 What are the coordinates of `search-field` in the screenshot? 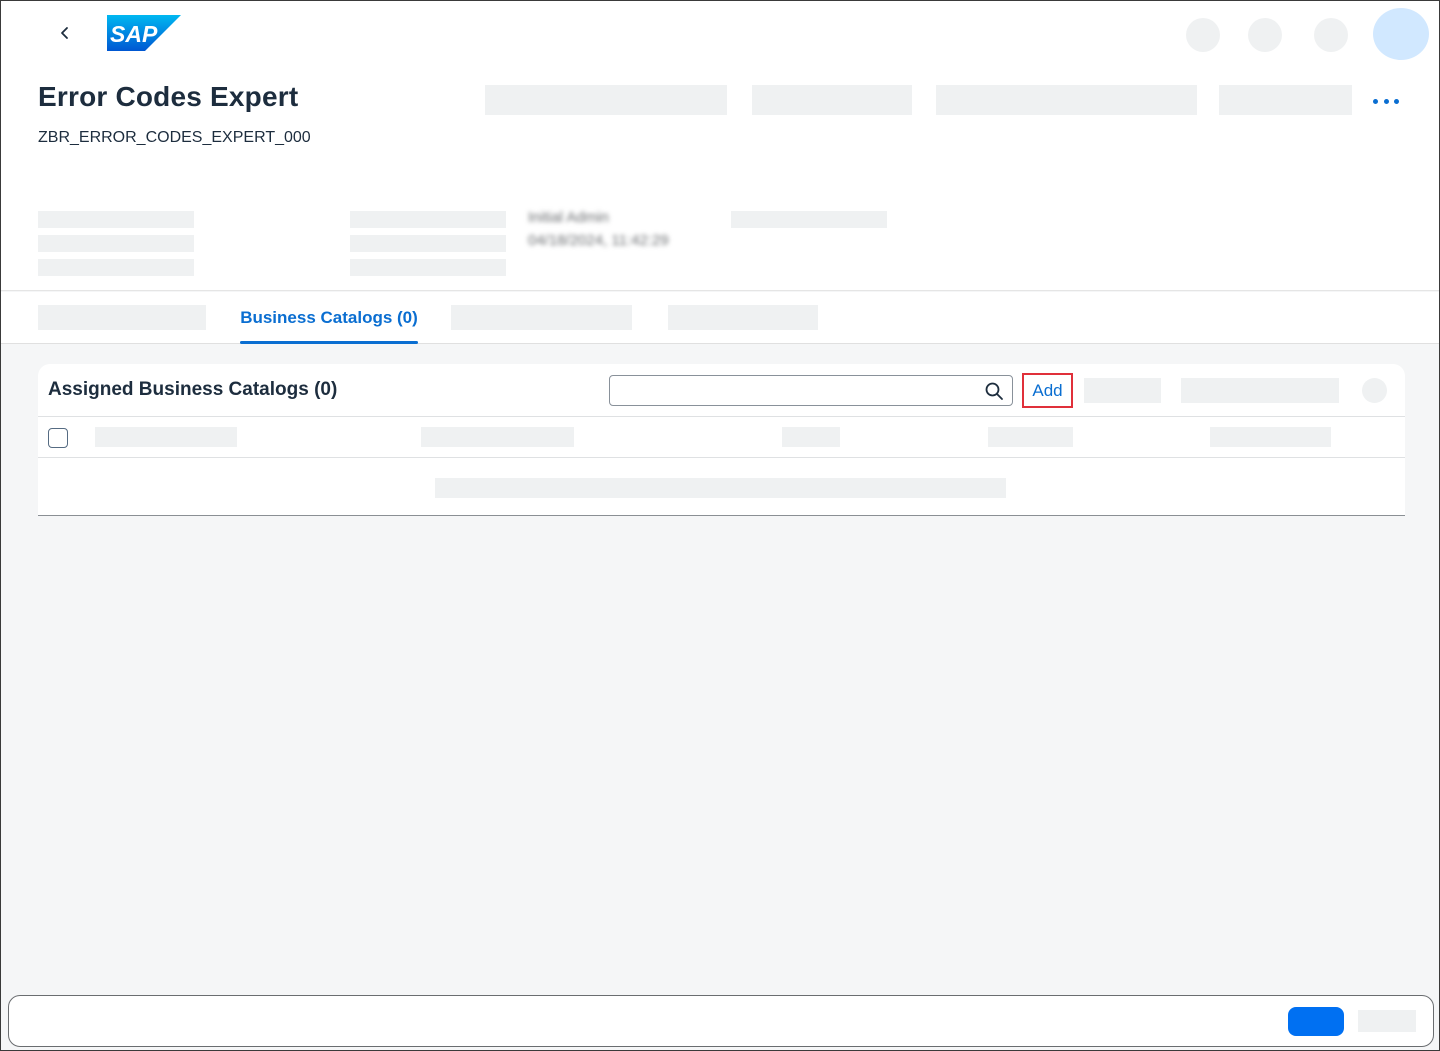 It's located at (811, 390).